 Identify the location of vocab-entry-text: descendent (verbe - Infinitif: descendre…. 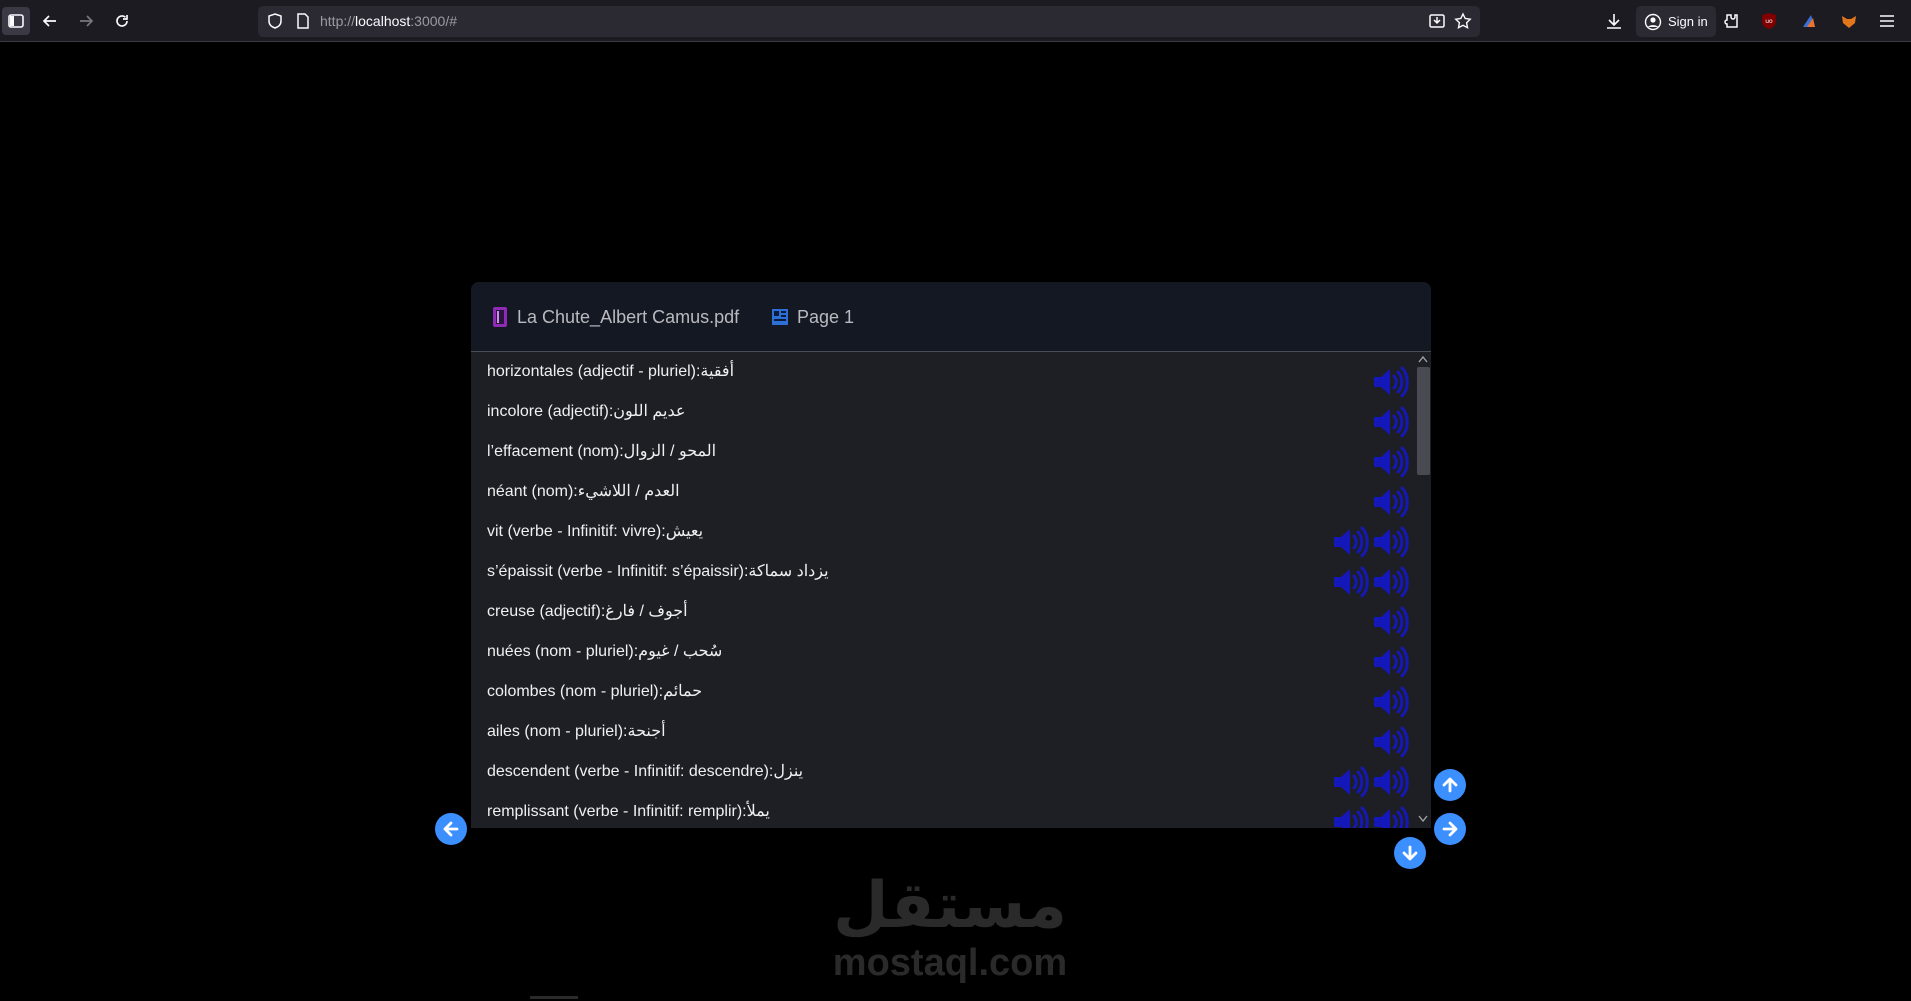
(645, 771).